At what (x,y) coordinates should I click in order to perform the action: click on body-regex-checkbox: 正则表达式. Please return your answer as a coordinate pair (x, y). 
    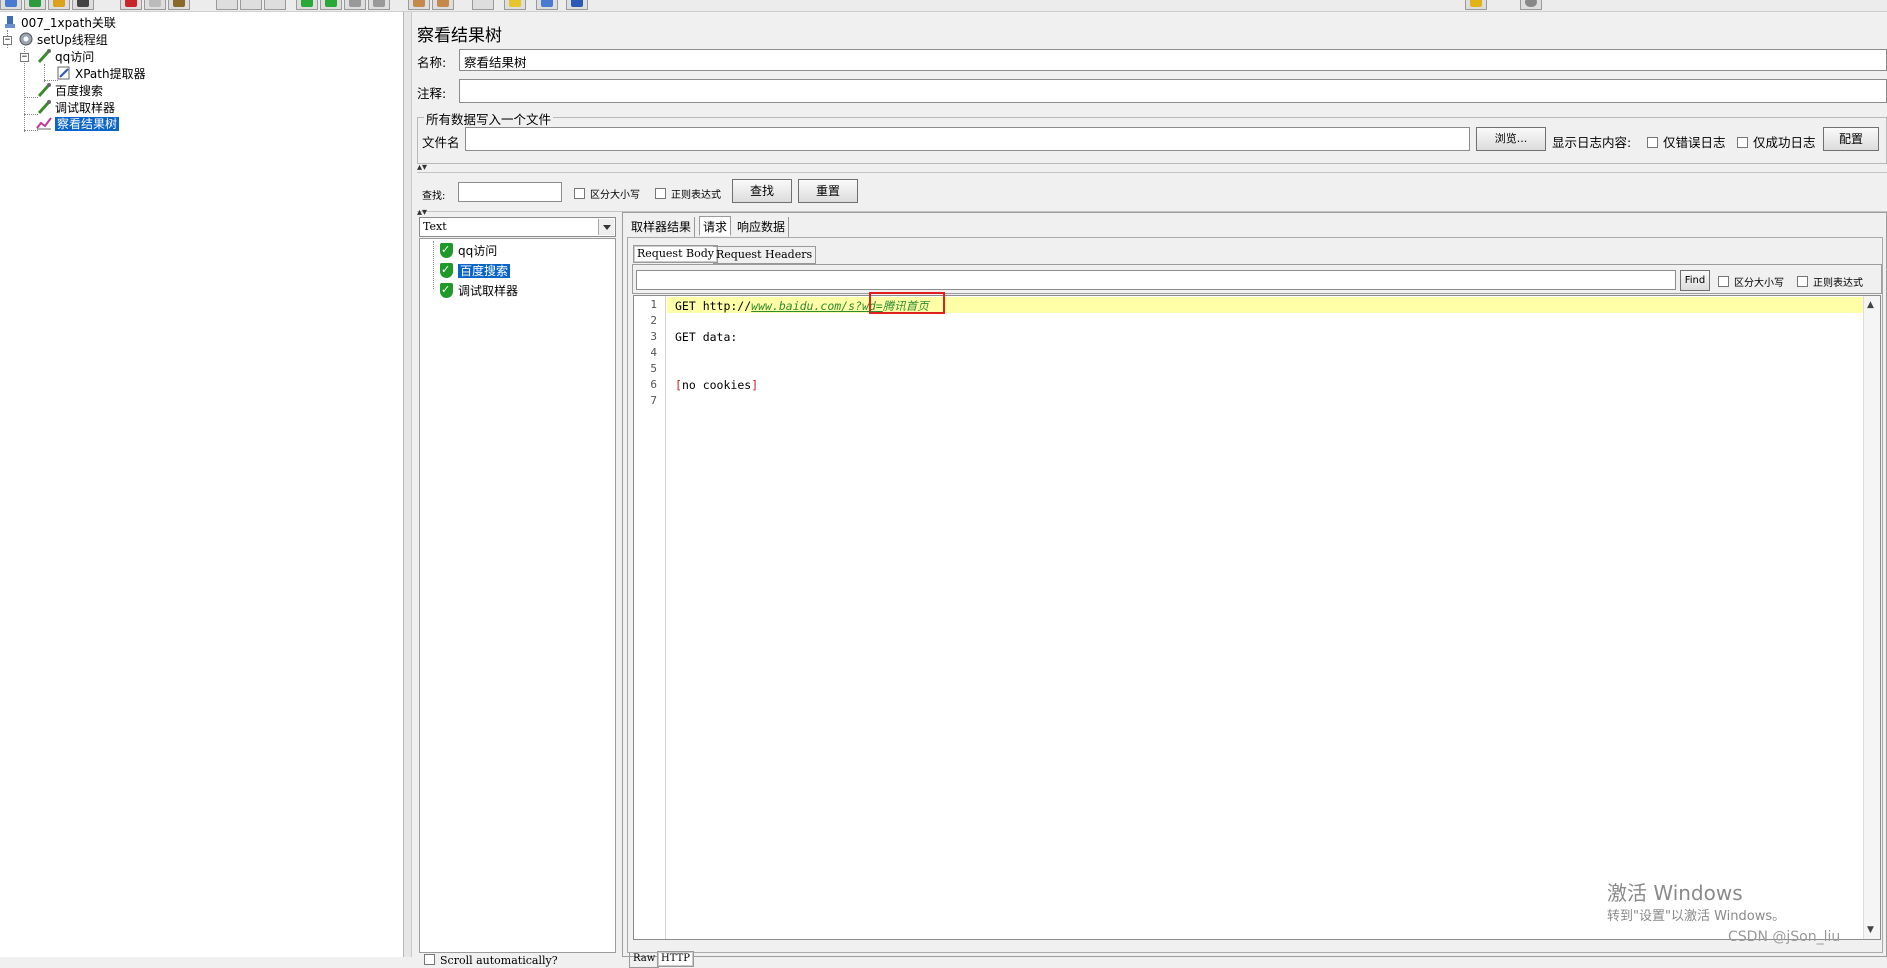
    Looking at the image, I should click on (1830, 281).